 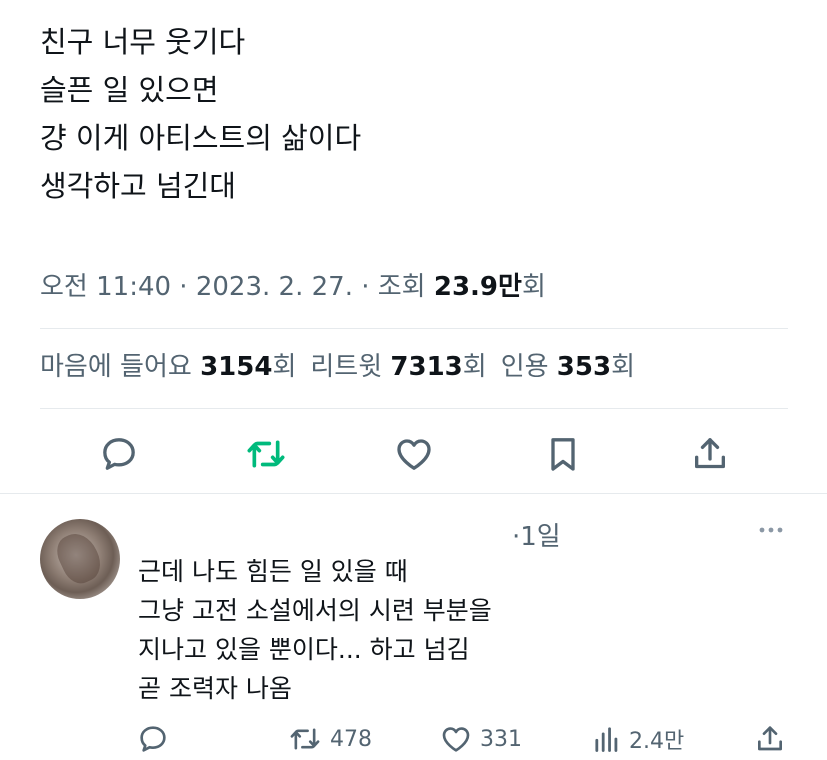 What do you see at coordinates (138, 186) in the screenshot?
I see `tweet-line: 생각하고 넘긴대` at bounding box center [138, 186].